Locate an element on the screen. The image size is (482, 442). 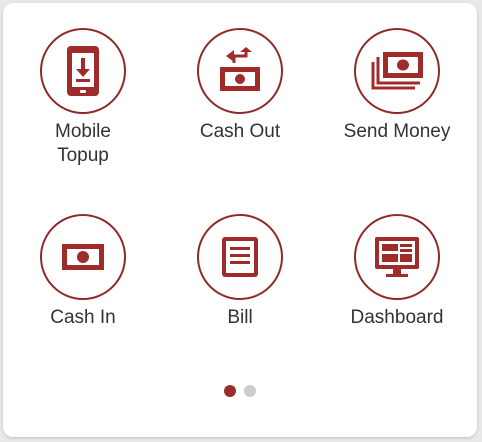
send-money-label: Send Money is located at coordinates (397, 131).